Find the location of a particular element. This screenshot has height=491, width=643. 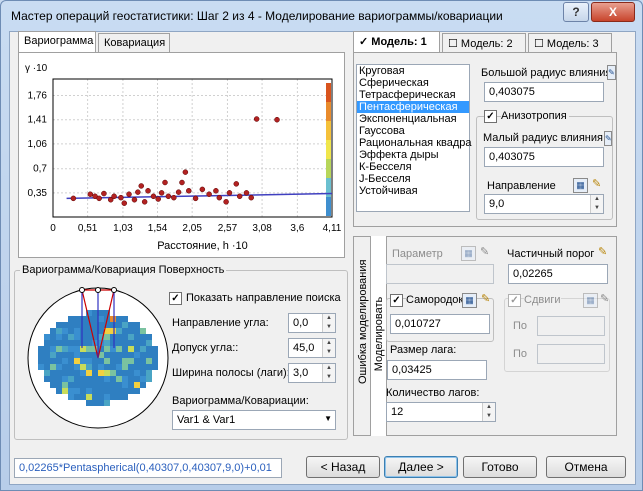

next-button: Далее > is located at coordinates (421, 467).